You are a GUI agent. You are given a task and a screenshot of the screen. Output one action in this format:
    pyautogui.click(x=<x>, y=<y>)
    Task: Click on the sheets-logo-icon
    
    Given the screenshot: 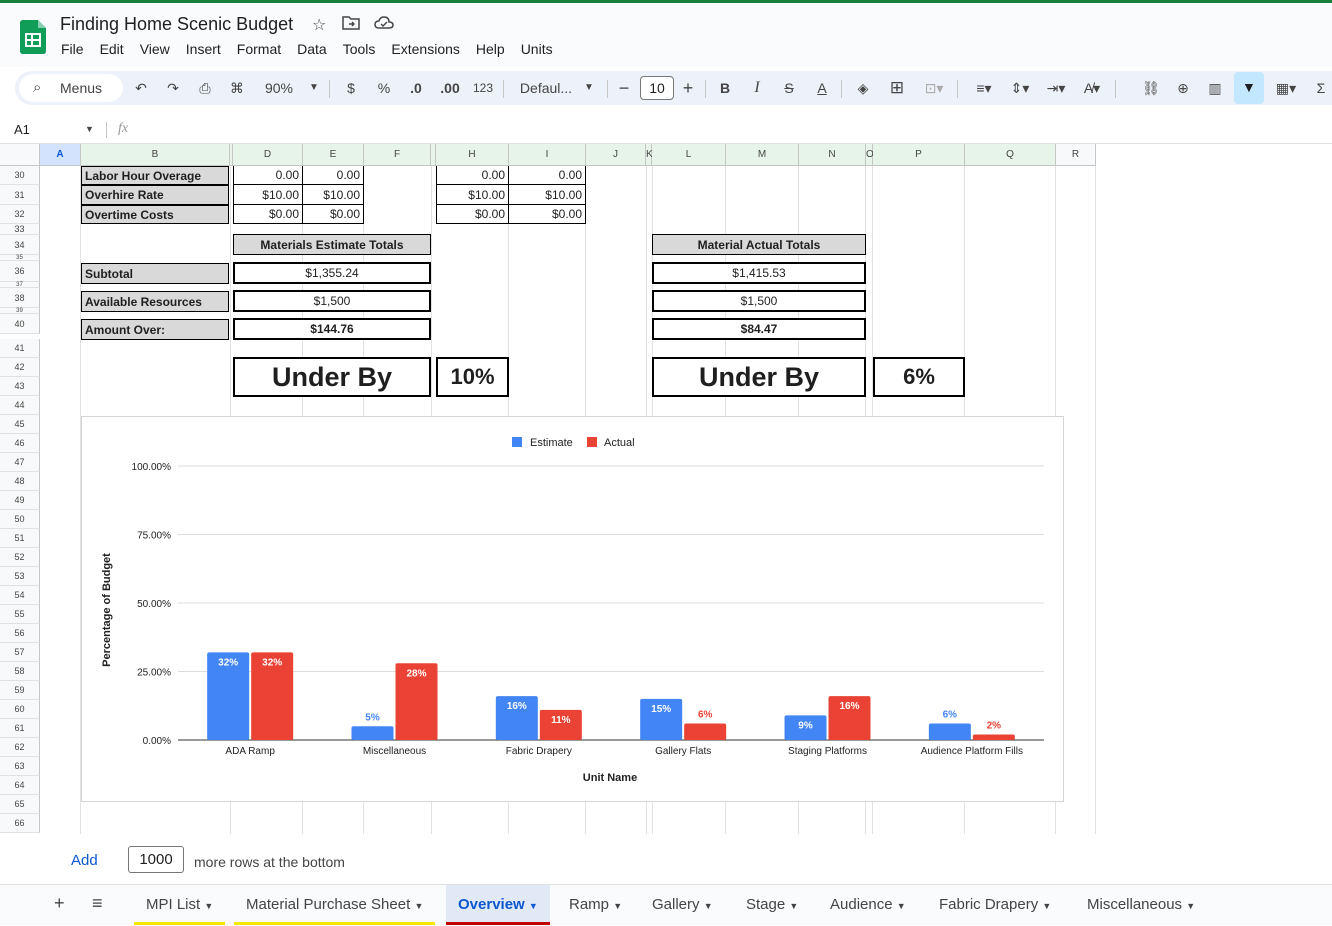 What is the action you would take?
    pyautogui.click(x=33, y=37)
    